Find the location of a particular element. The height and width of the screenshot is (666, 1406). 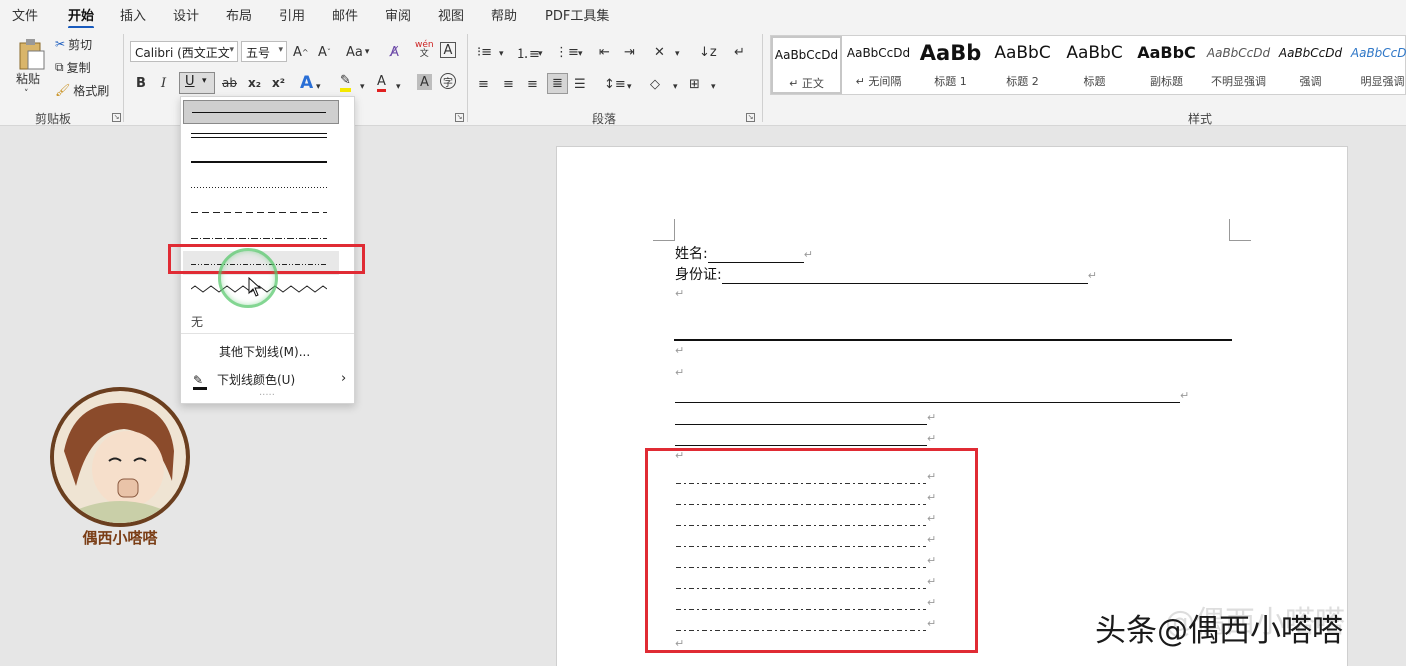

menu-home: 开始 is located at coordinates (81, 17).